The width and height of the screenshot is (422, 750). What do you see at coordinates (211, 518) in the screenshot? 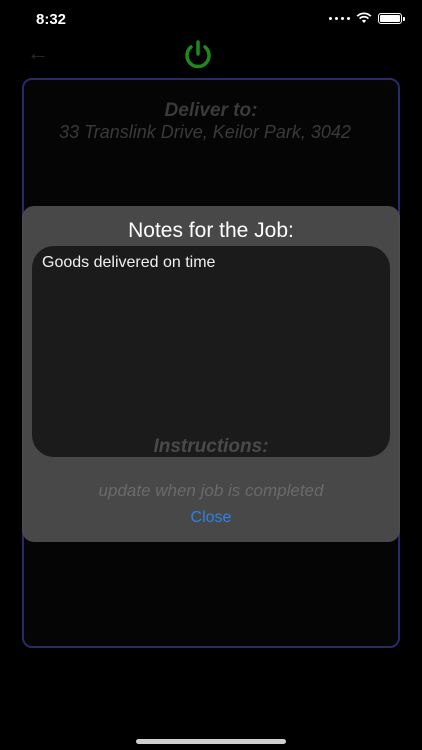
I see `close-button: Close` at bounding box center [211, 518].